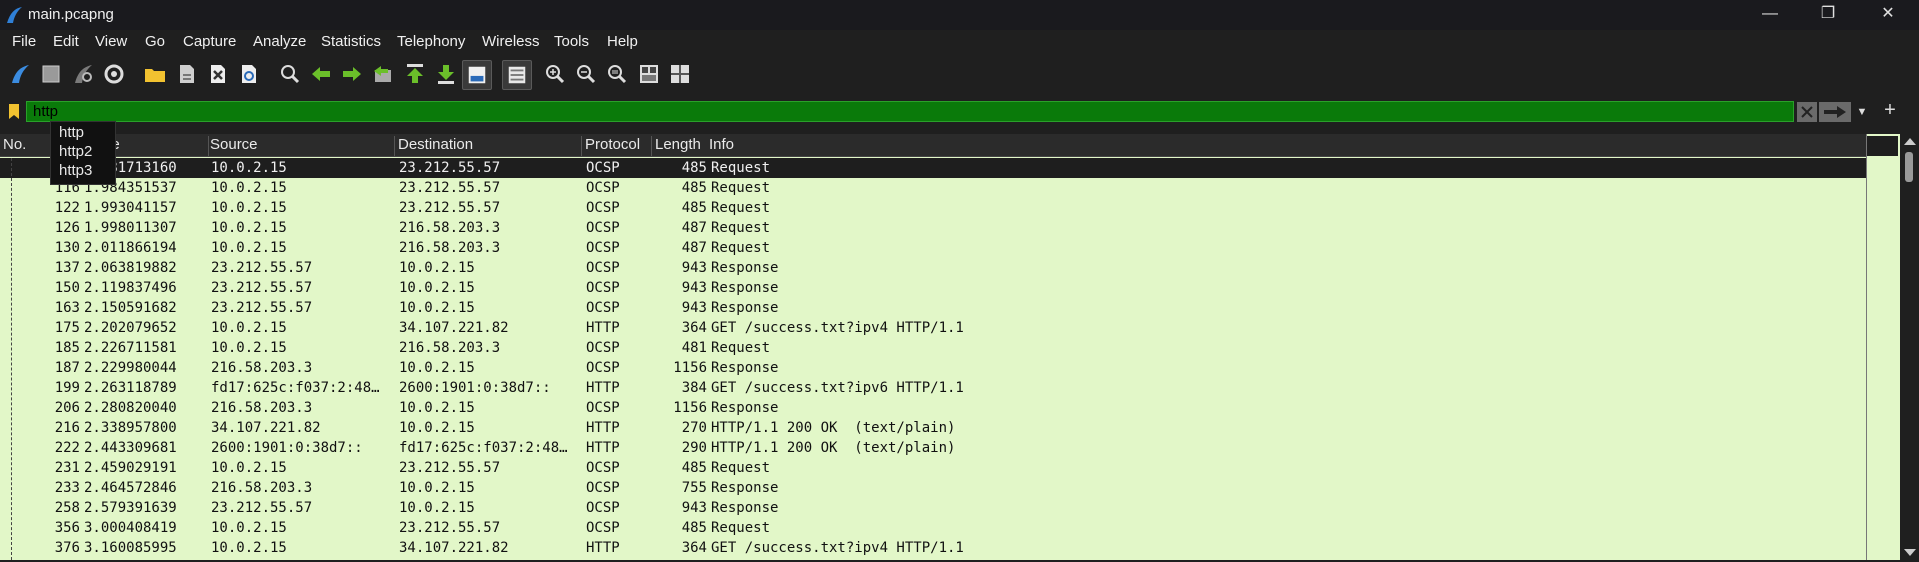  I want to click on packet-time: 1.998011307, so click(130, 228).